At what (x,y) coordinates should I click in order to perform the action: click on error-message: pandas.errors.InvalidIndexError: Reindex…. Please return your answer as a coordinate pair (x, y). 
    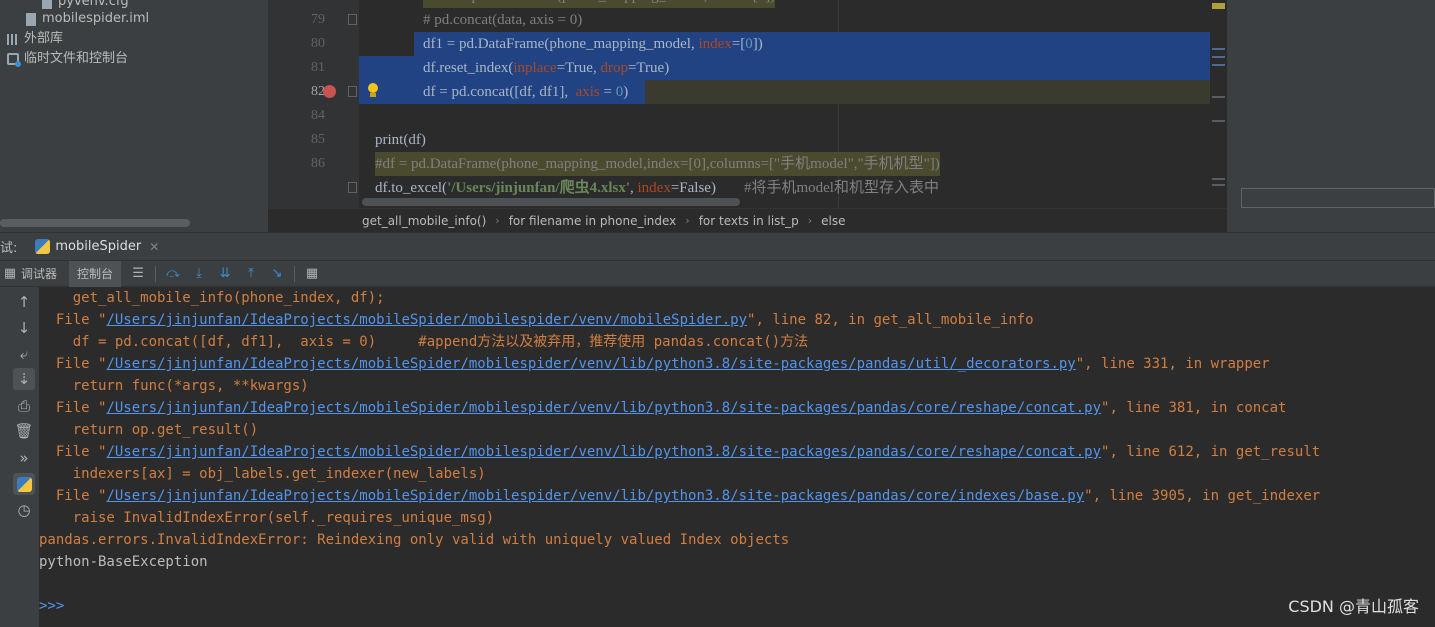
    Looking at the image, I should click on (414, 540).